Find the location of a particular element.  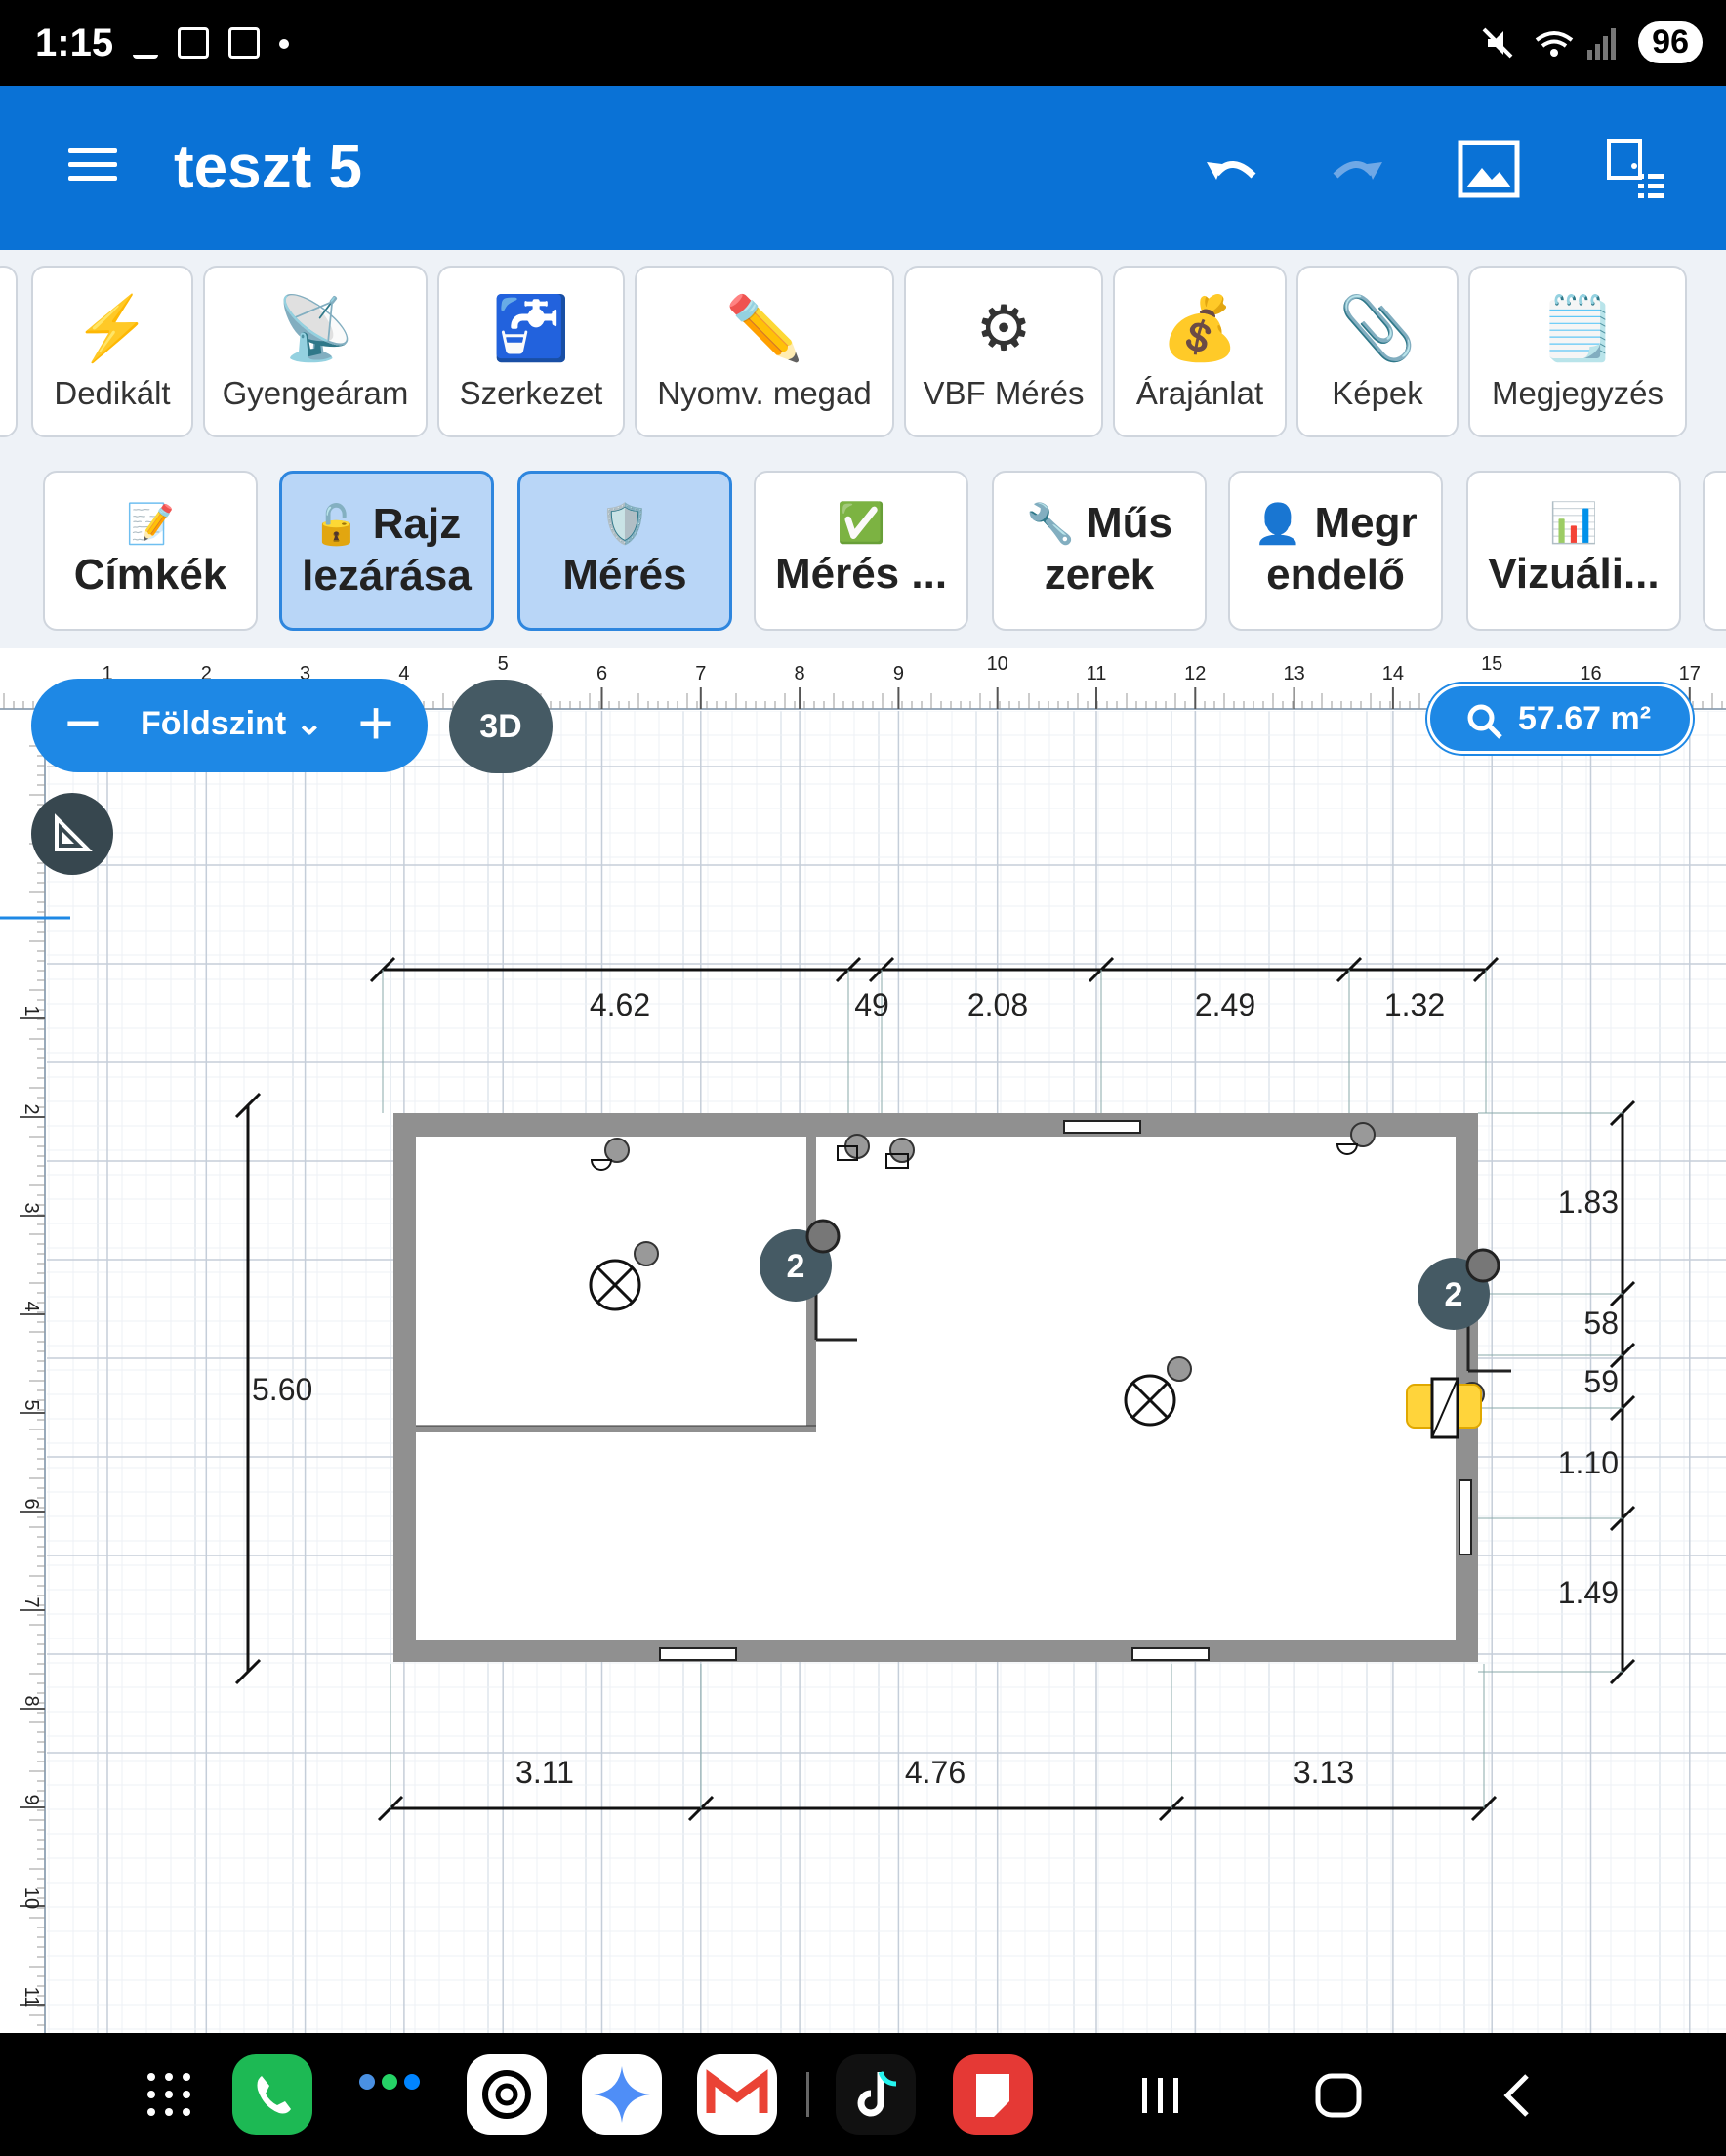

ruler-left-label: 3 is located at coordinates (31, 1208).